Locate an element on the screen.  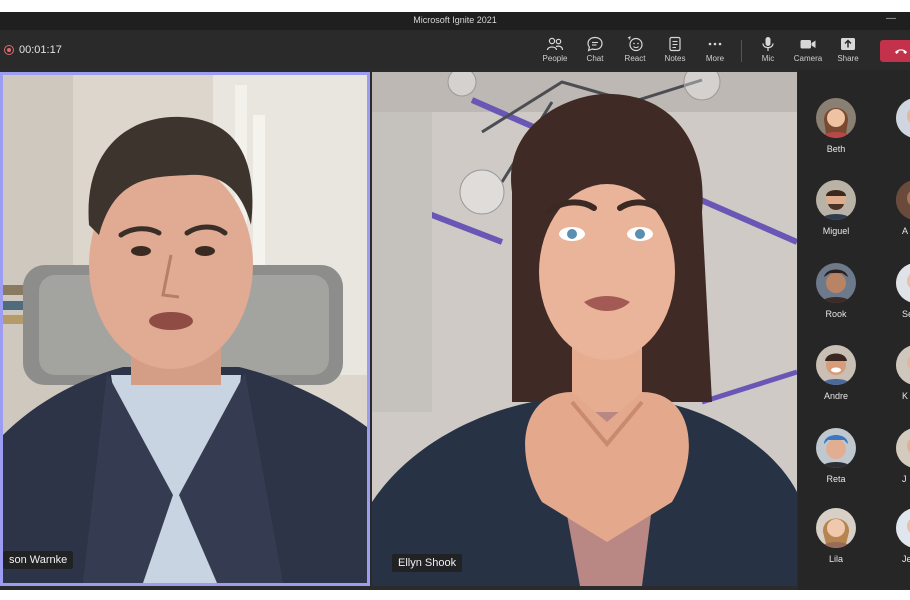
roster-item: Andre is located at coordinates (836, 373).